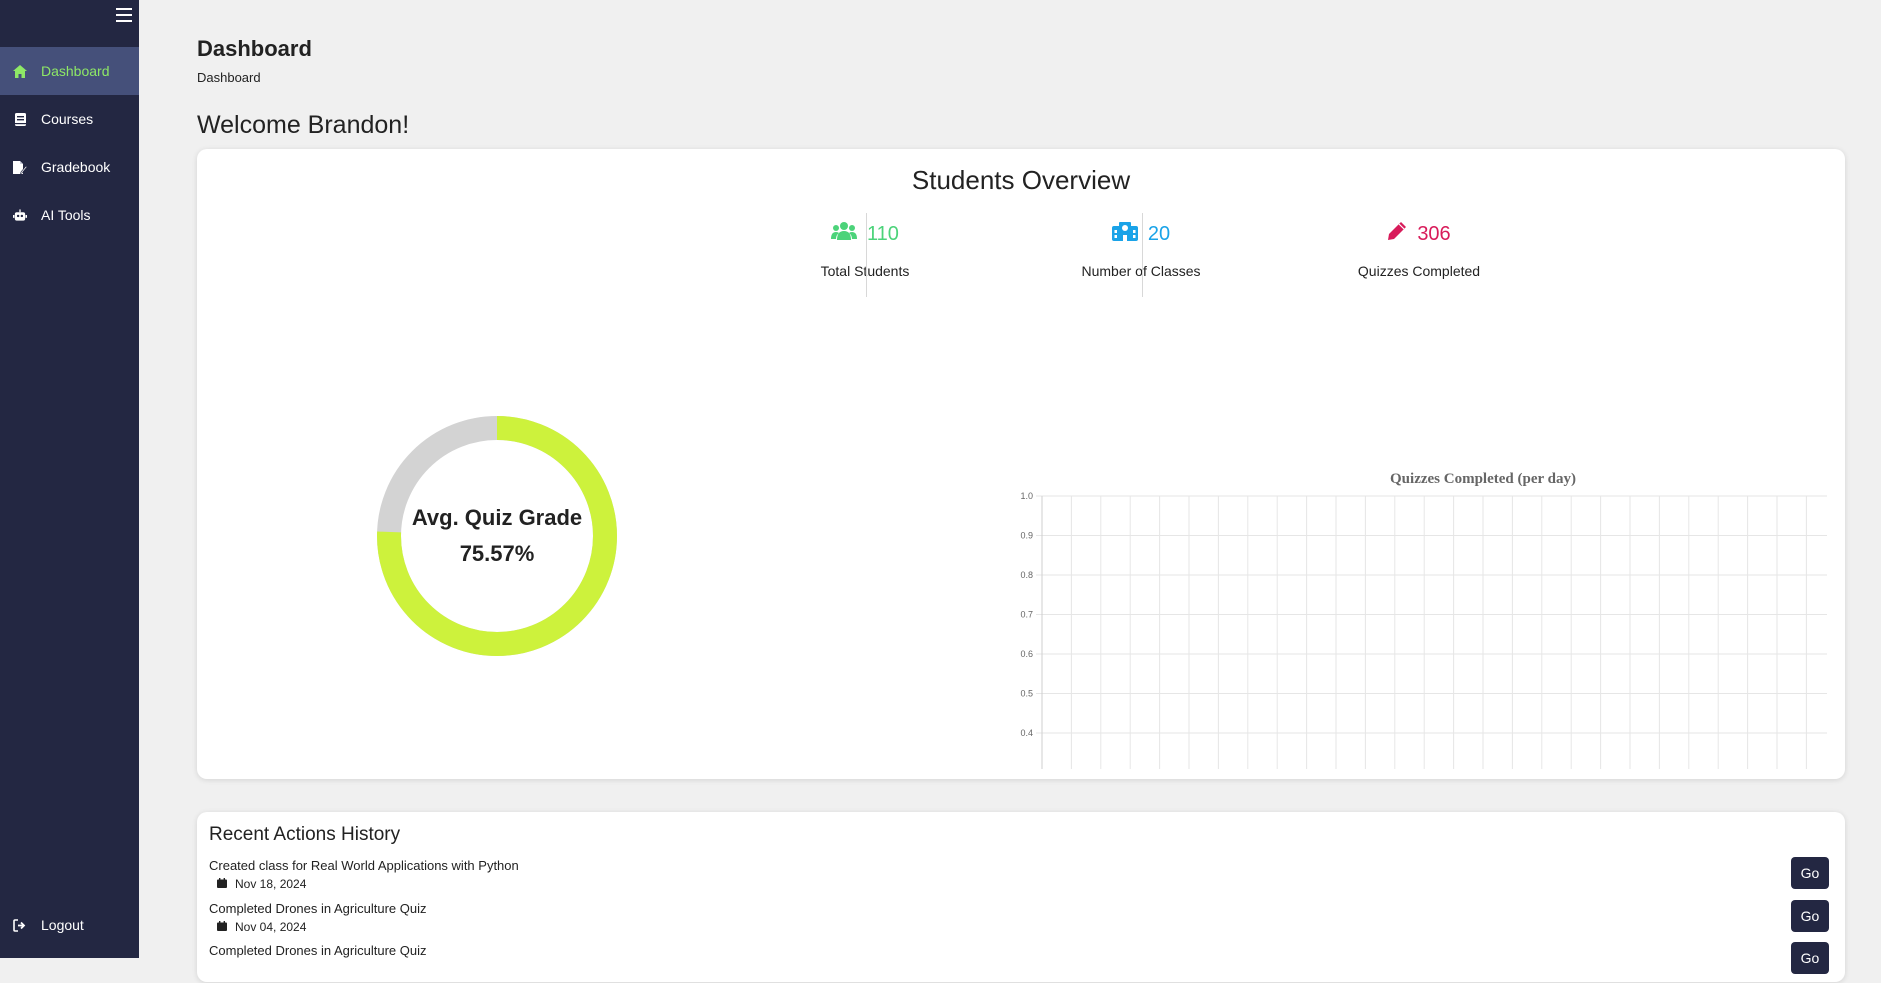 This screenshot has width=1881, height=983. I want to click on stat-label: Number of Classes, so click(1141, 271).